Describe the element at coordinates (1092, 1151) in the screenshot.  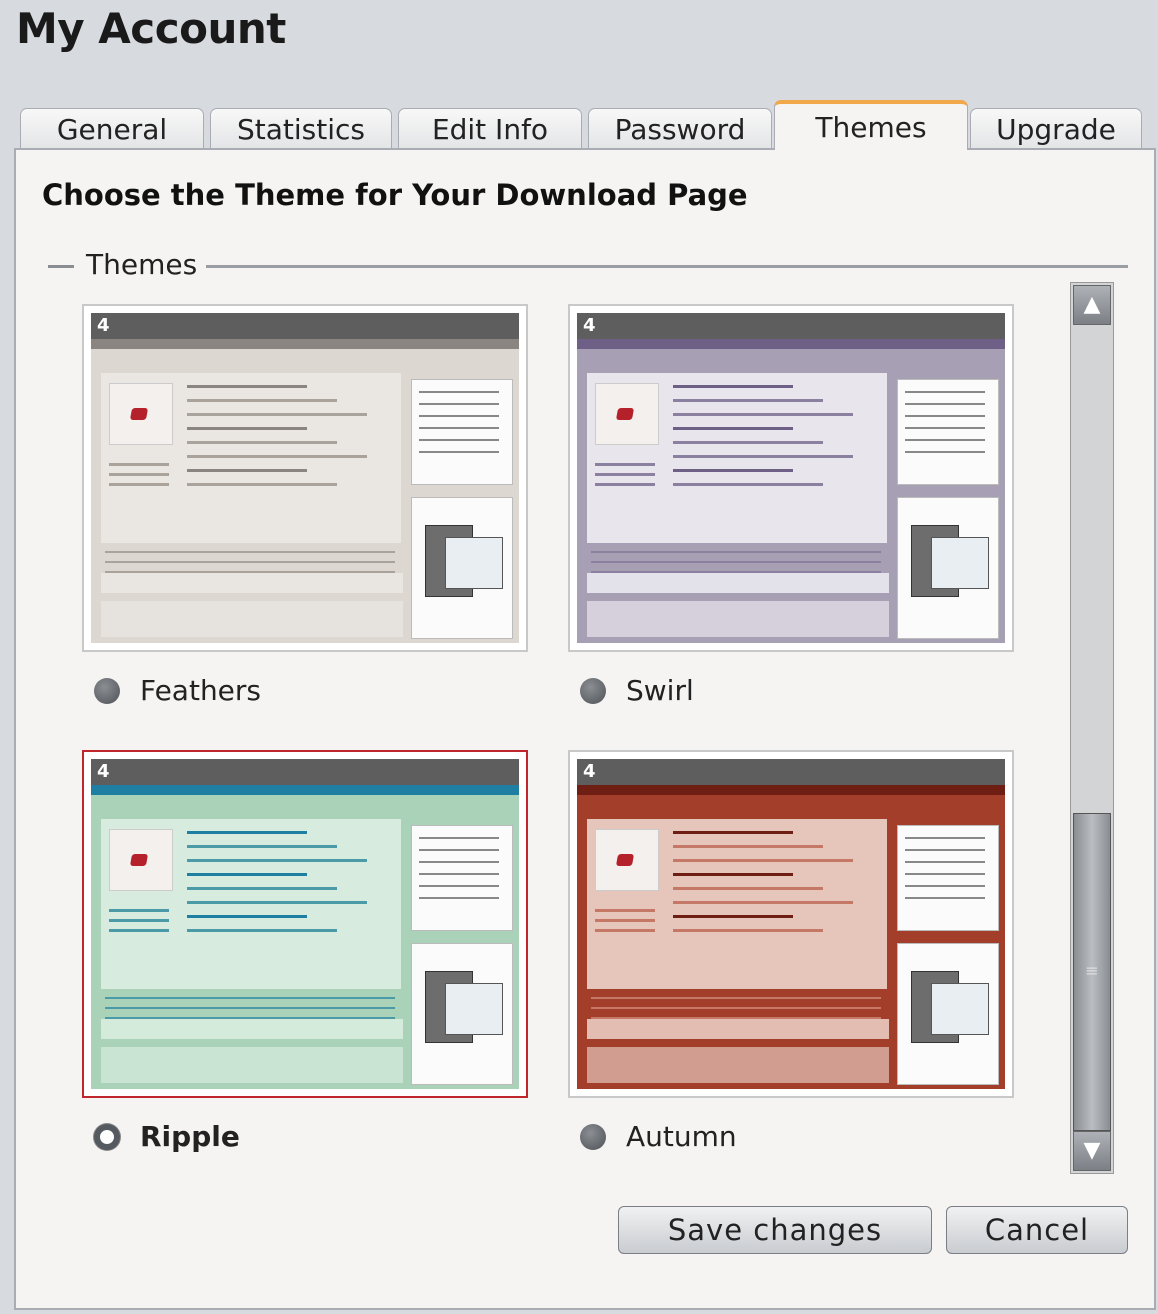
I see `scroll-down-icon: ▼` at that location.